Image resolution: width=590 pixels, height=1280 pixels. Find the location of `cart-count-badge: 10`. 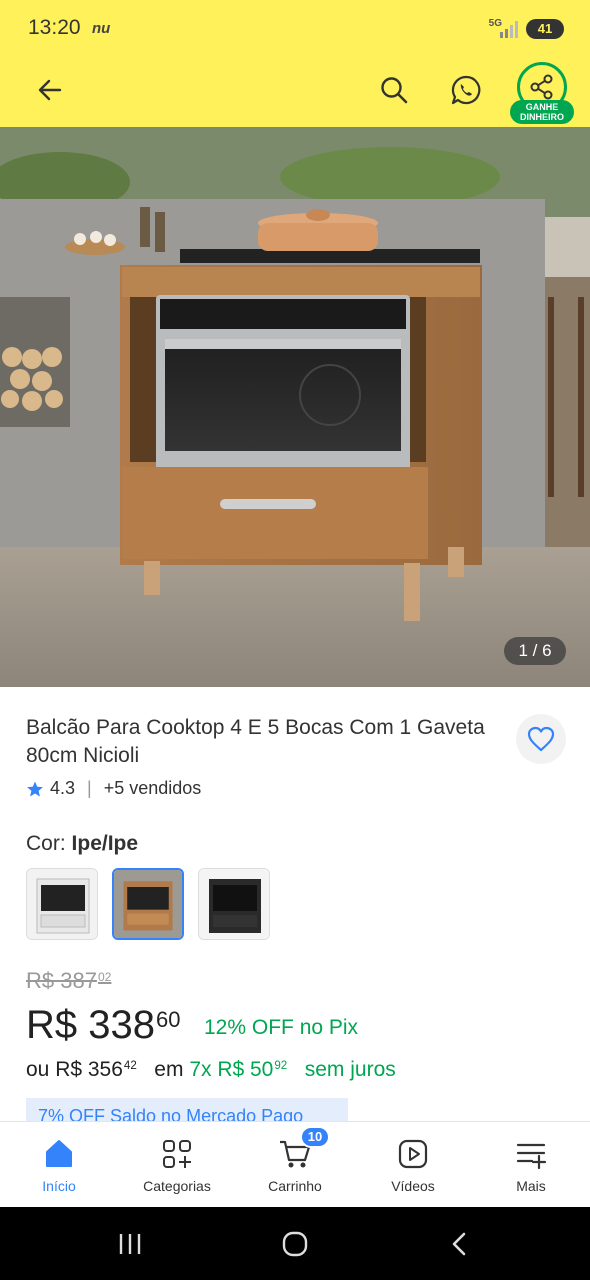

cart-count-badge: 10 is located at coordinates (315, 1137).